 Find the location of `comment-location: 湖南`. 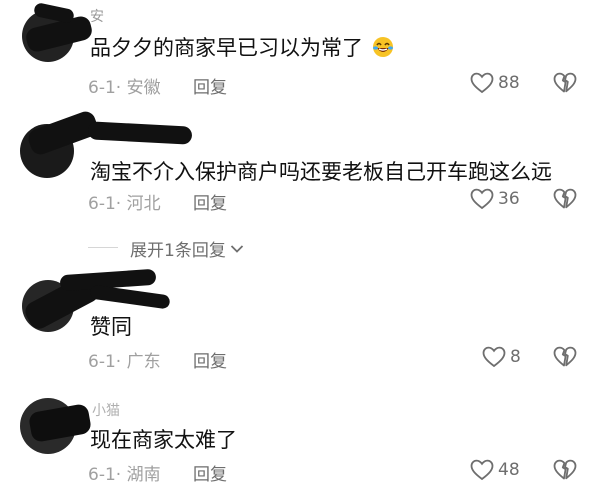

comment-location: 湖南 is located at coordinates (143, 475).